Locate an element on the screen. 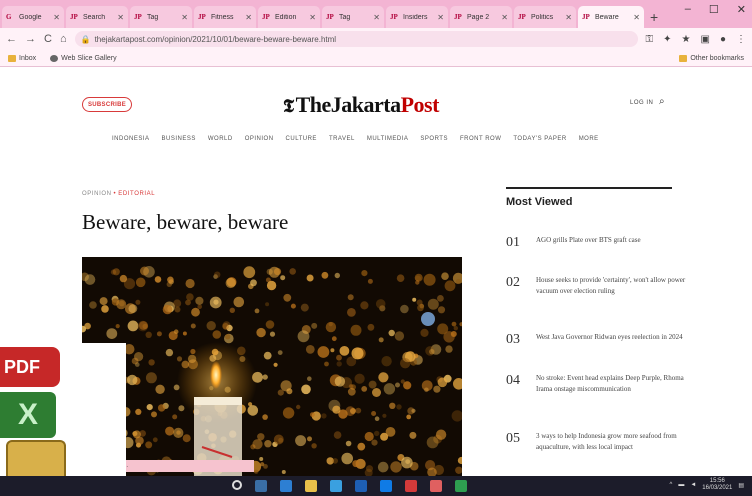 This screenshot has height=496, width=752. bookmark-item: Web Slice Gallery is located at coordinates (83, 58).